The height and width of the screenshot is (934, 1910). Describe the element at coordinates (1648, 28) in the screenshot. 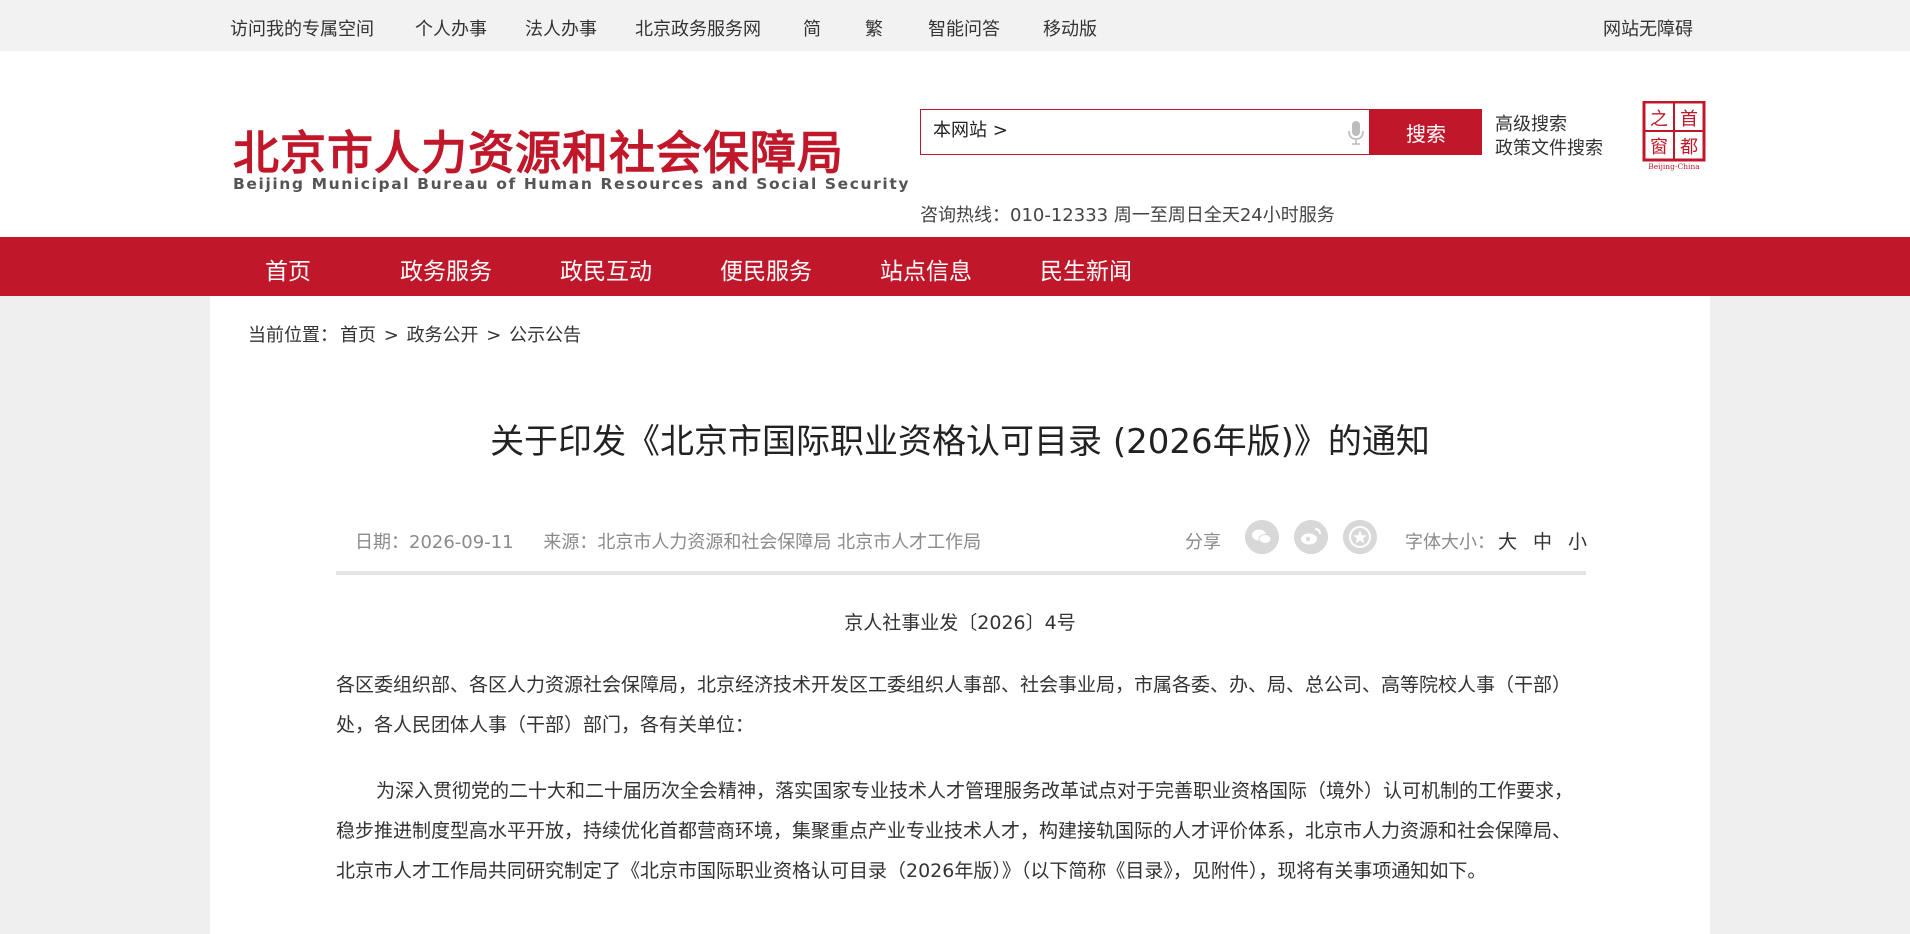

I see `top-link-accessibility: 网站无障碍` at that location.